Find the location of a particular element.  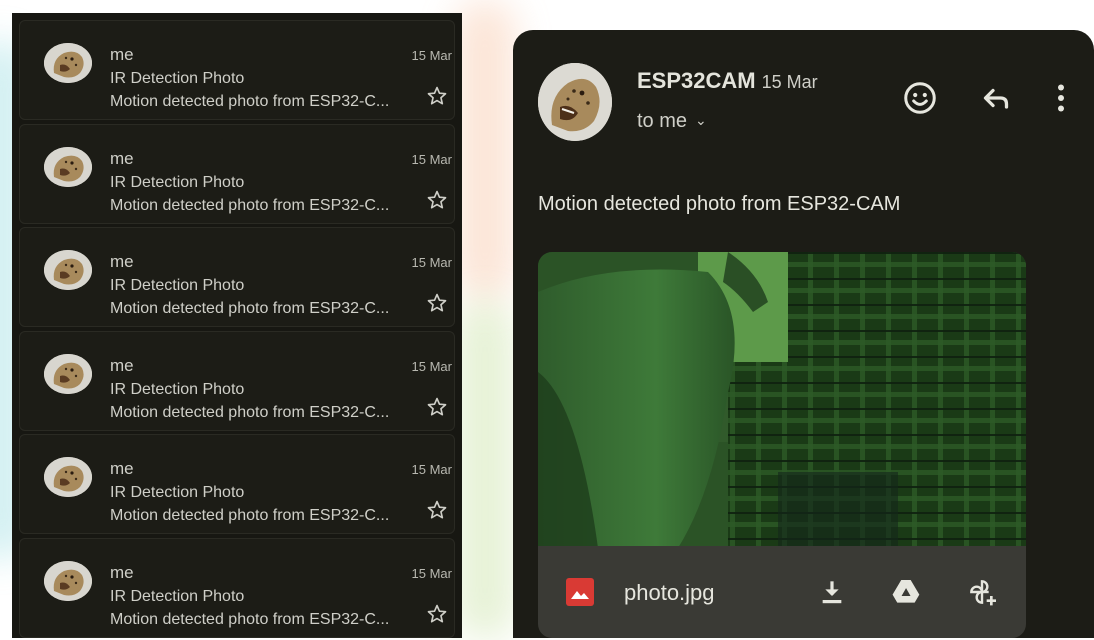

reply-icon is located at coordinates (996, 98).